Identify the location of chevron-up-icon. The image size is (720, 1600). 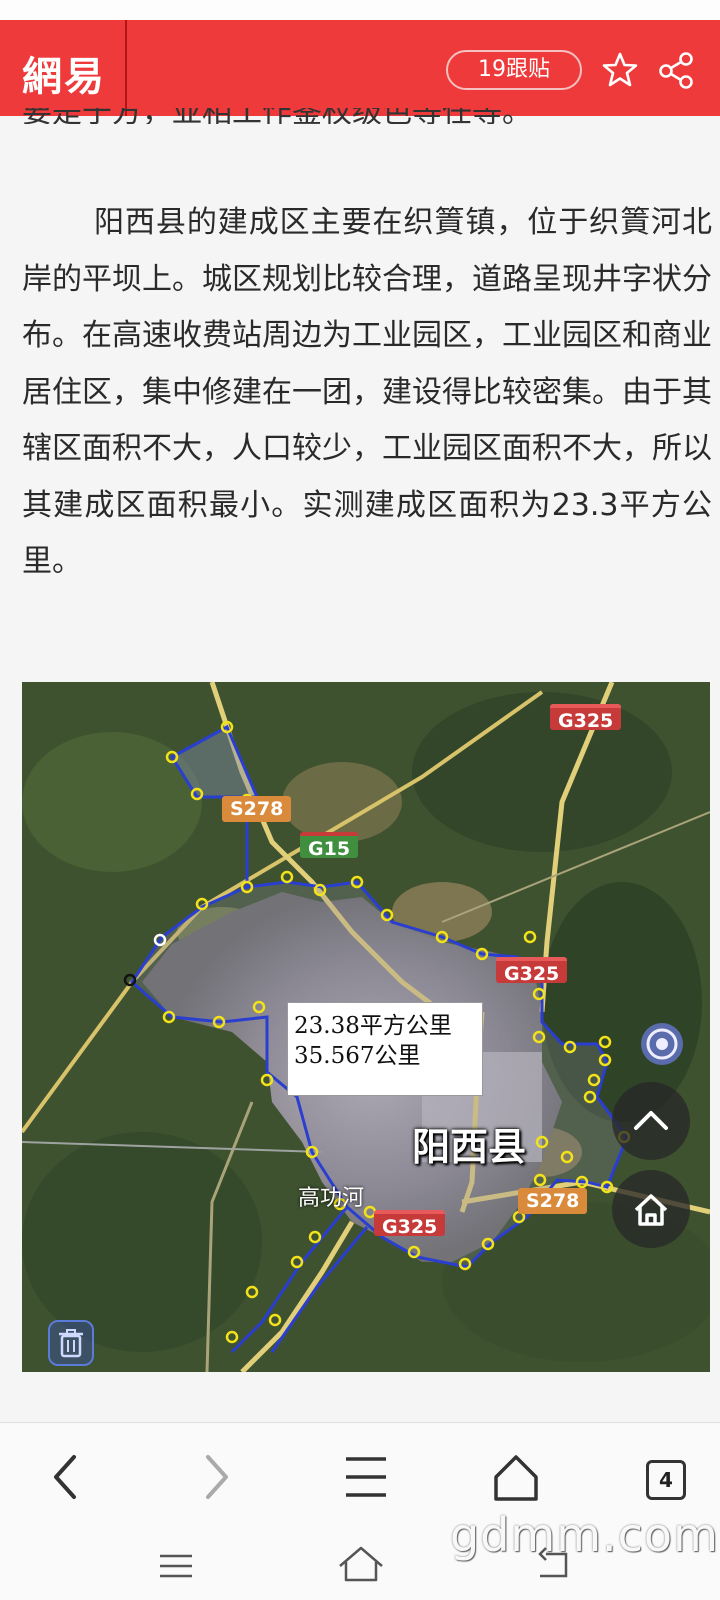
(651, 1120).